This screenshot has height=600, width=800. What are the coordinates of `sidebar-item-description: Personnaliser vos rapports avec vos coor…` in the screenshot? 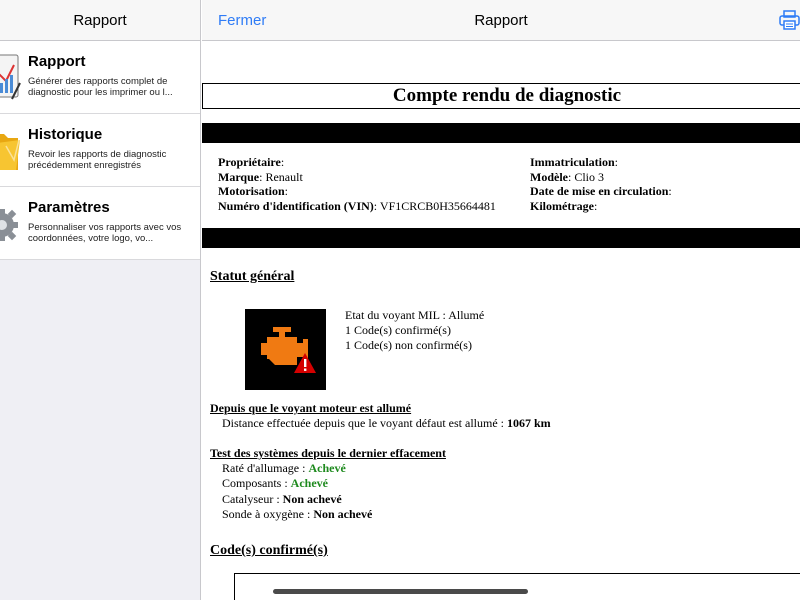 It's located at (105, 233).